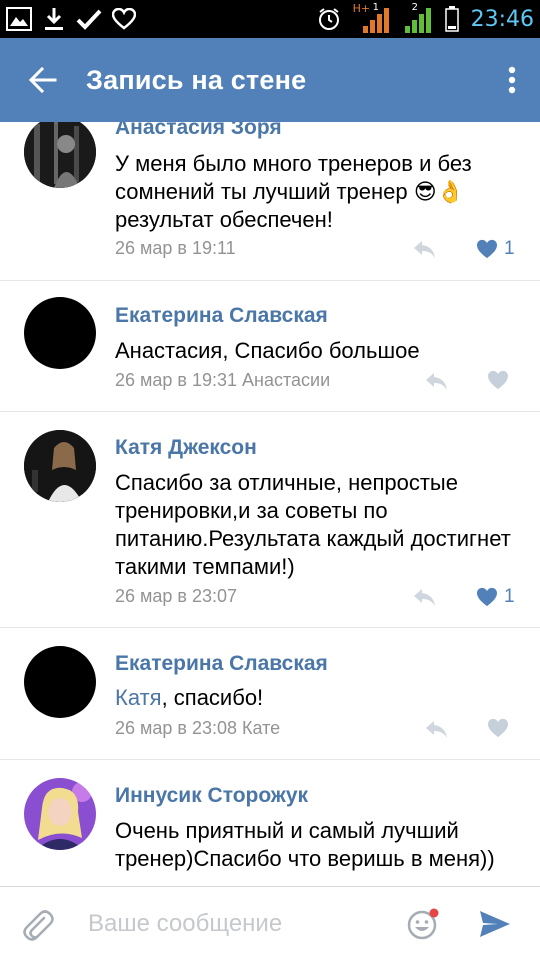 The width and height of the screenshot is (540, 960). Describe the element at coordinates (212, 697) in the screenshot. I see `comment-text-body: , спасибо!` at that location.